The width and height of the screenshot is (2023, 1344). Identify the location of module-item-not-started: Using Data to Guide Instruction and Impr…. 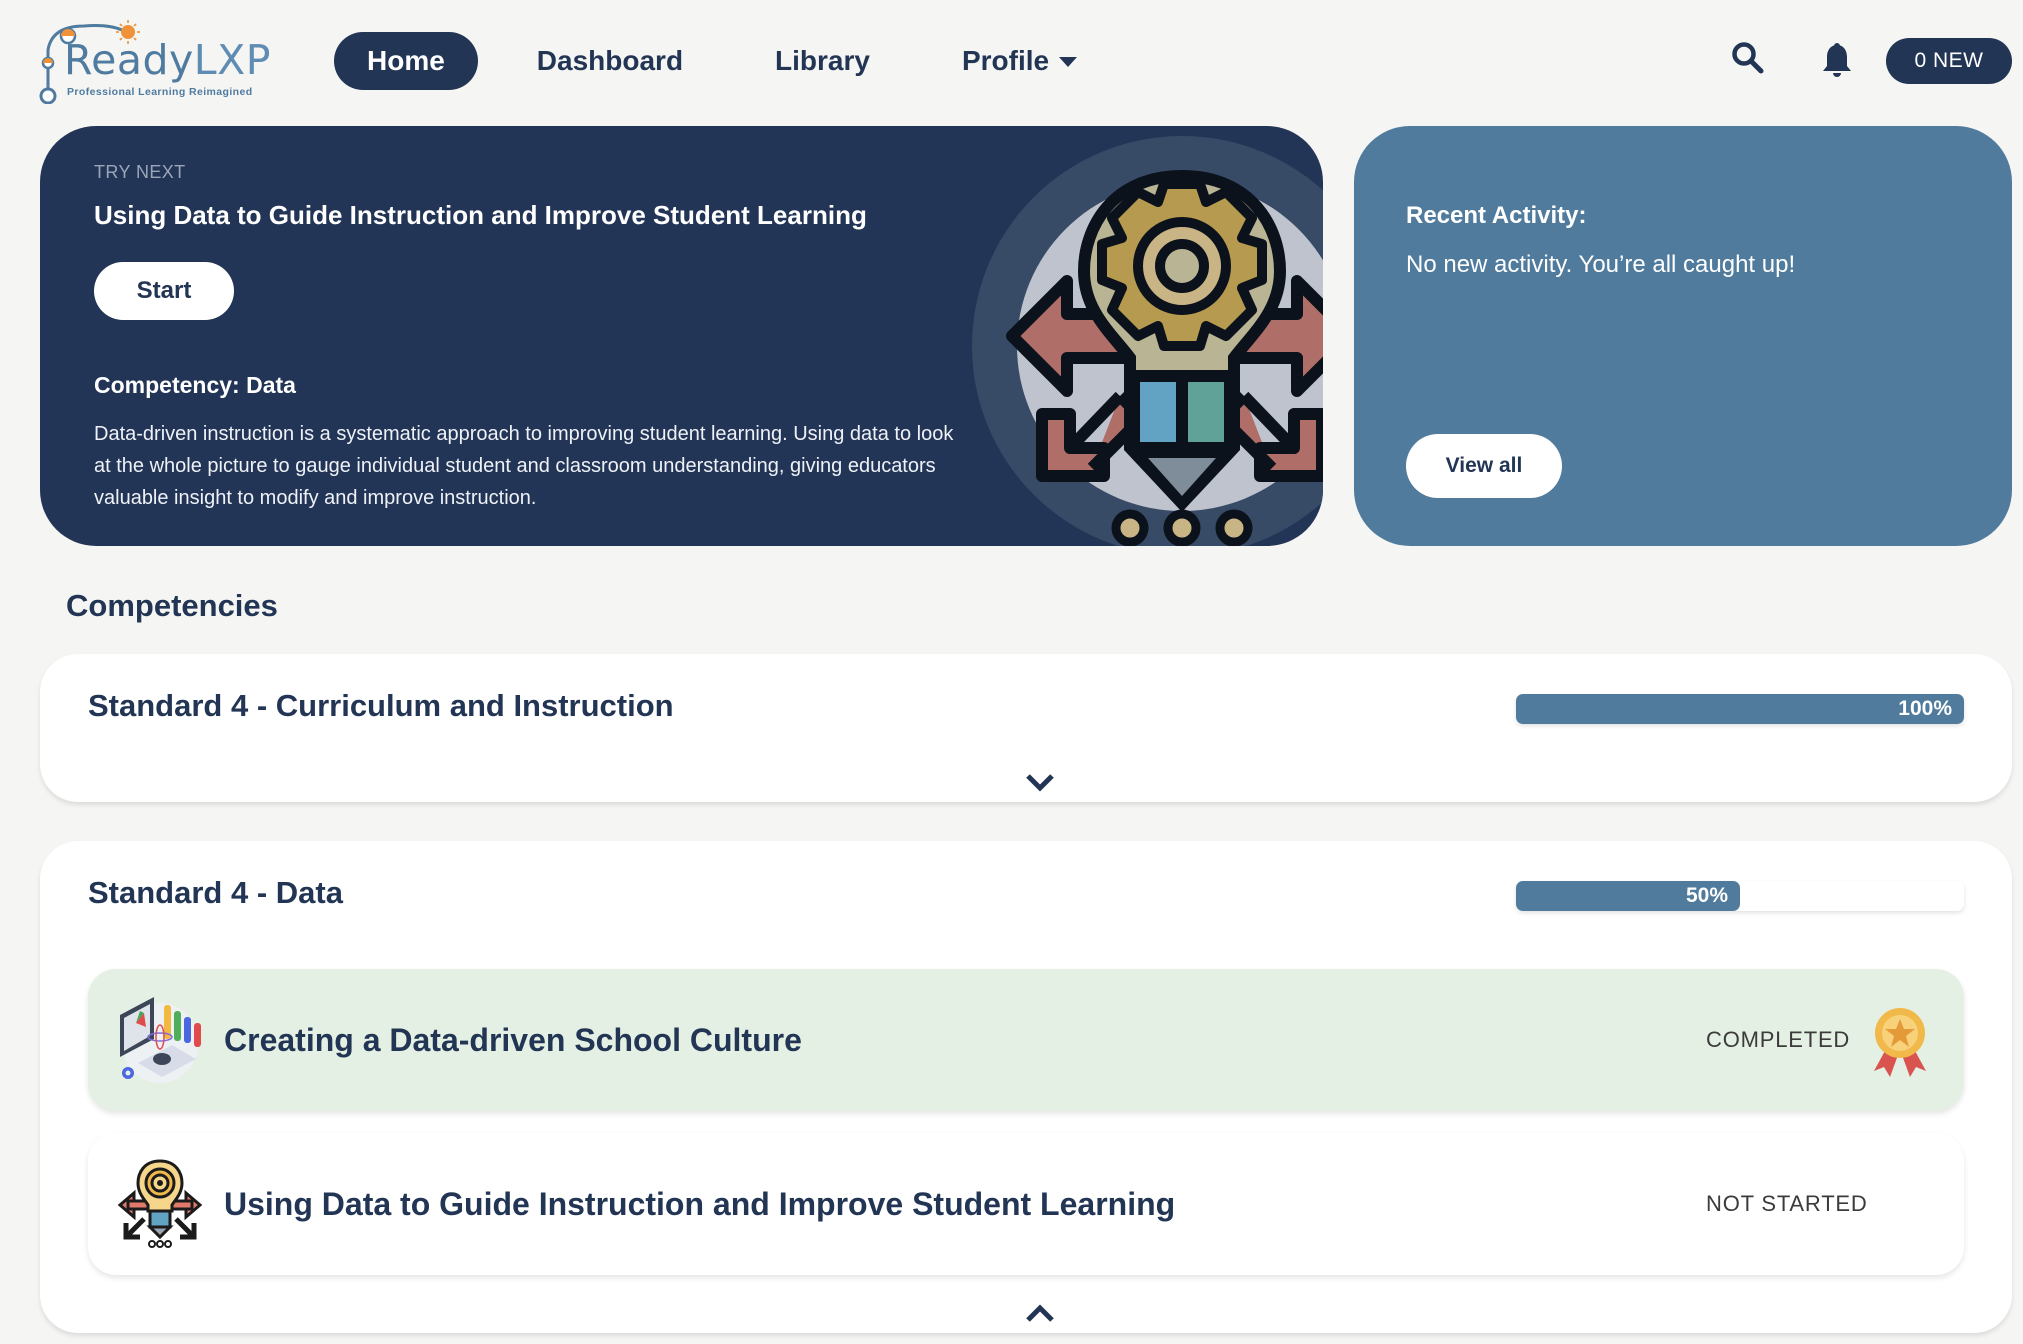
(1026, 1204).